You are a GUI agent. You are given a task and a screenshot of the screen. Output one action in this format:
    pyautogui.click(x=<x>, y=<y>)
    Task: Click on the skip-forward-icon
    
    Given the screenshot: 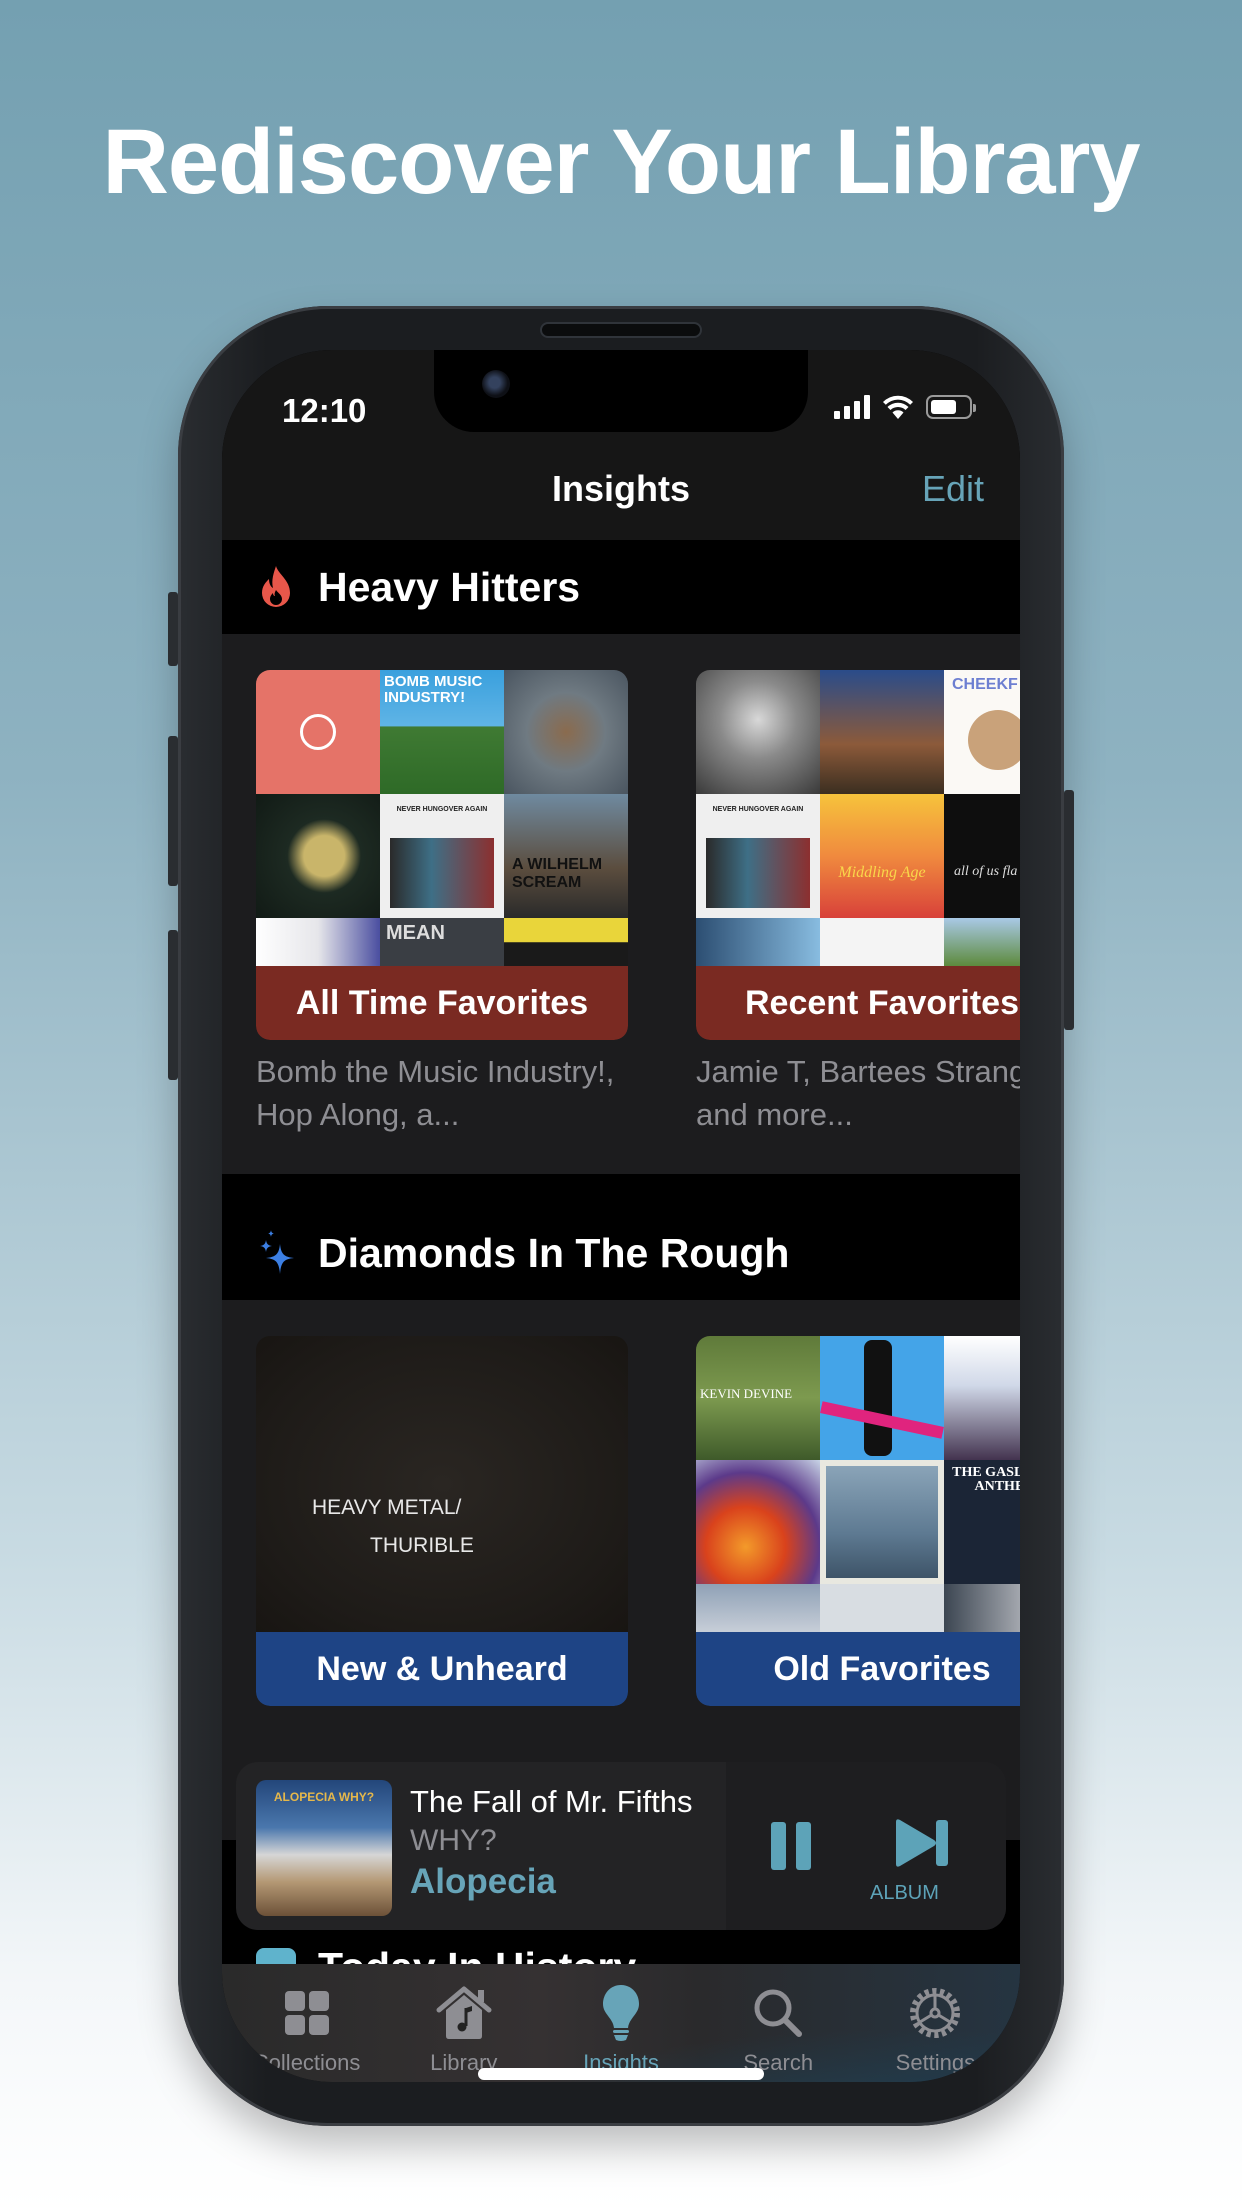 What is the action you would take?
    pyautogui.click(x=922, y=1843)
    